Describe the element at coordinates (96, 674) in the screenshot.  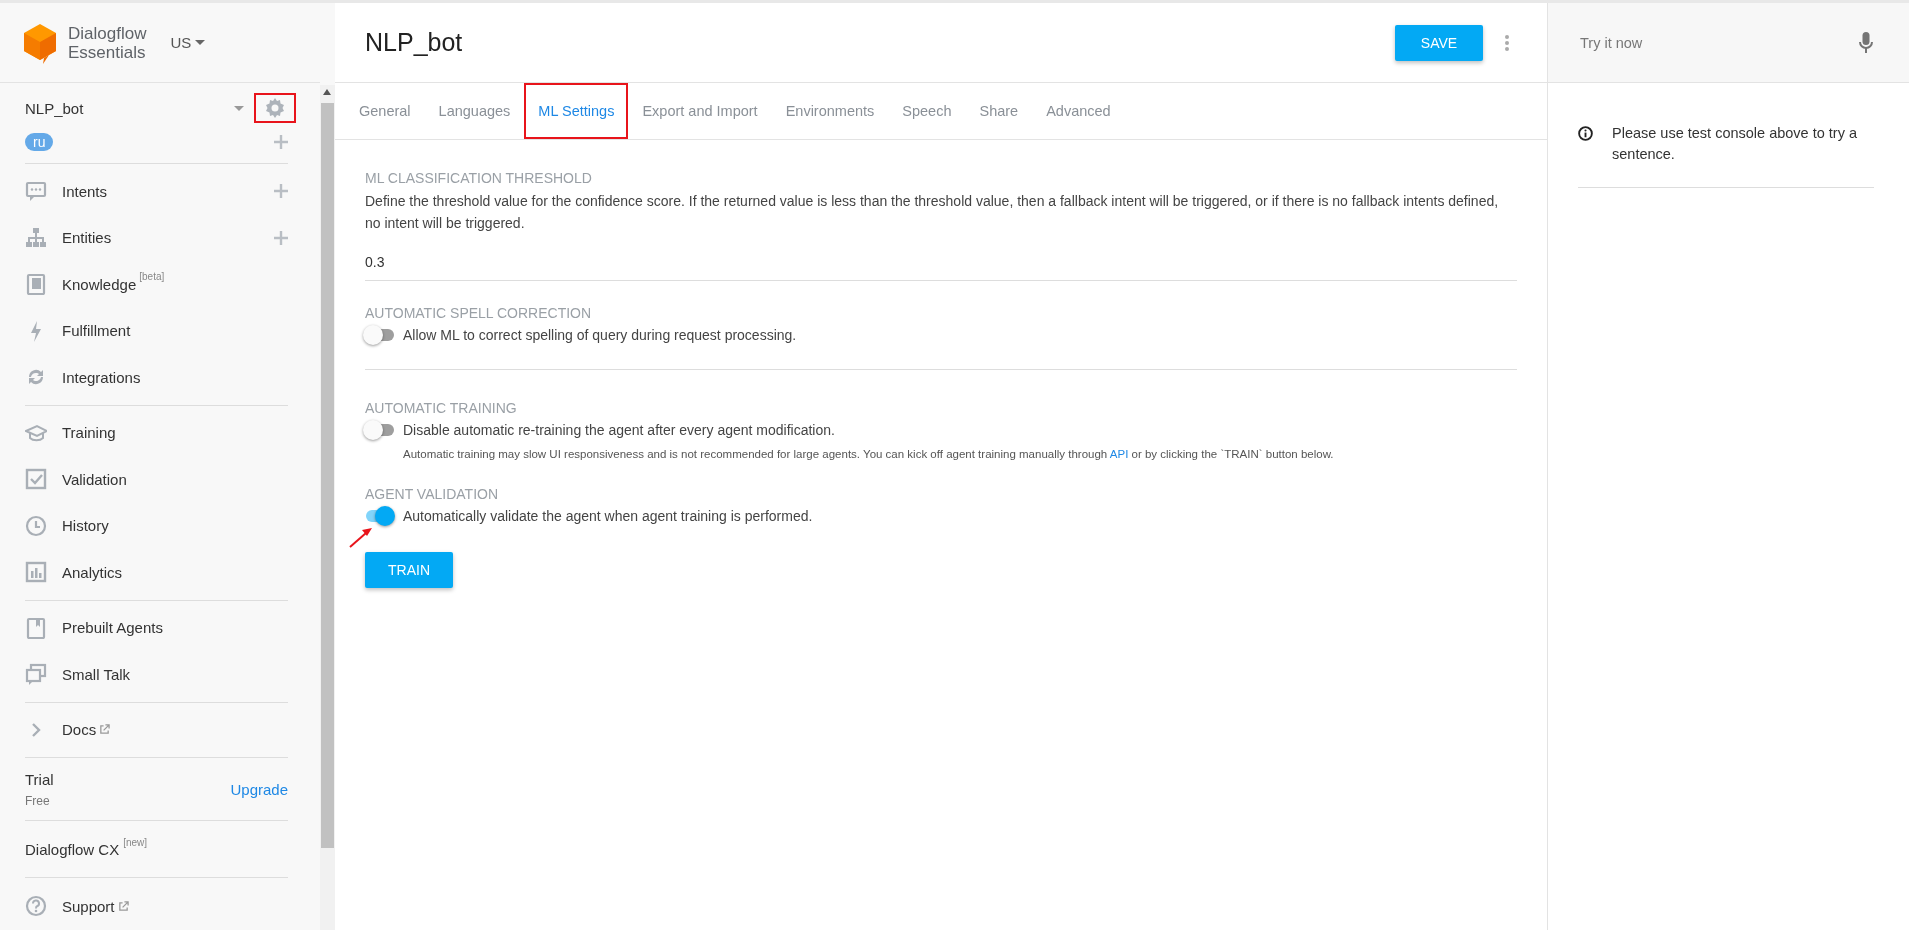
I see `sidebar-item: Small Talk` at that location.